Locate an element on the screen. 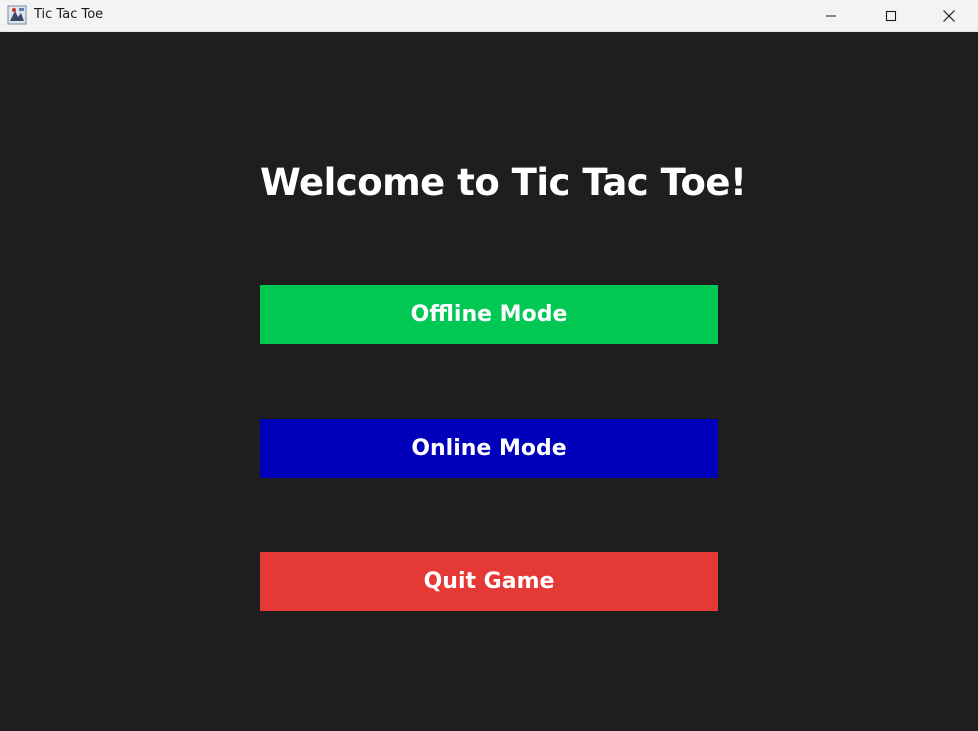  minimize-icon is located at coordinates (831, 16).